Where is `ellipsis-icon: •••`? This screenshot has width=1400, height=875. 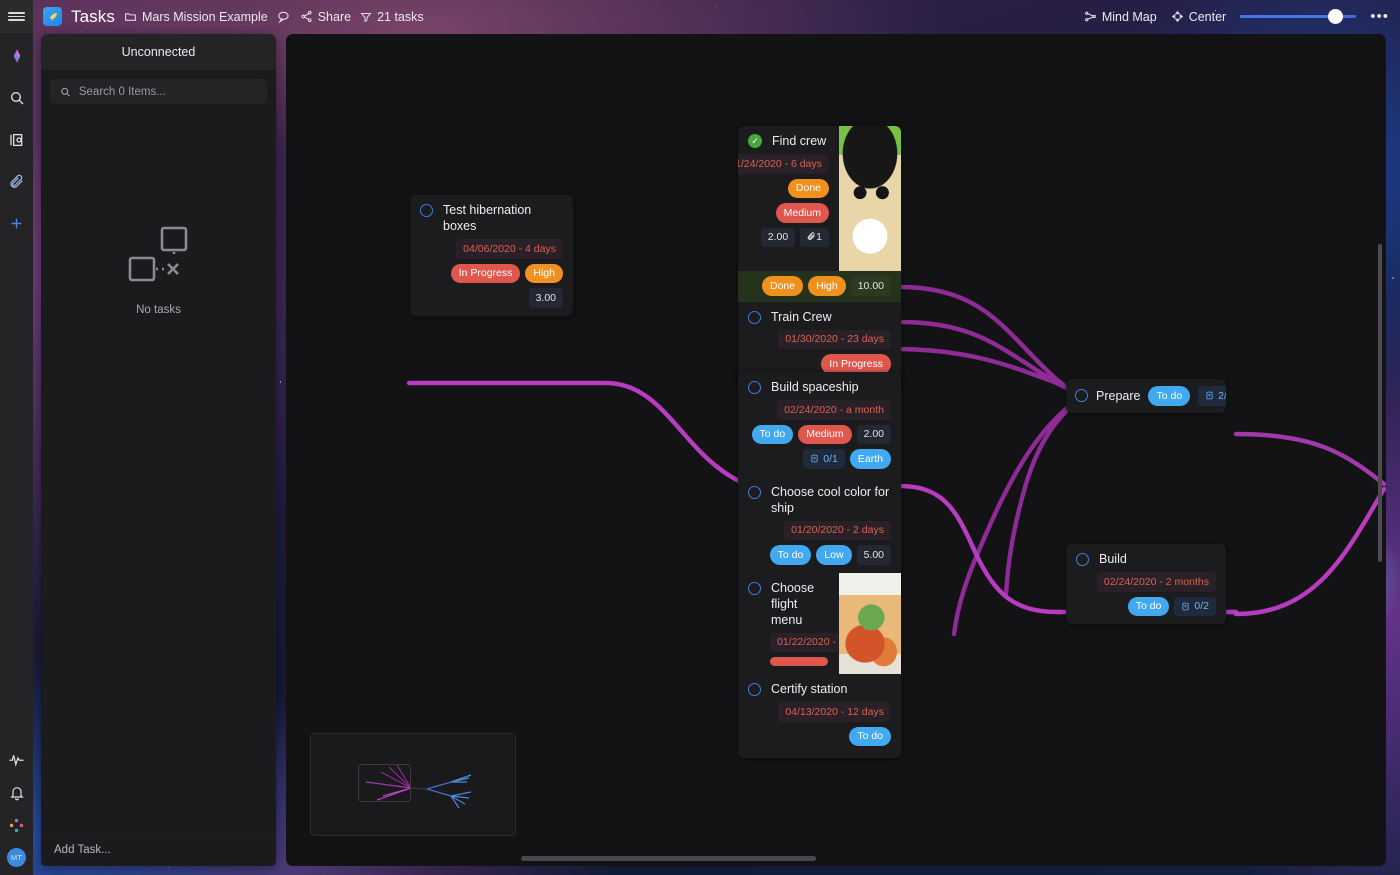
ellipsis-icon: ••• is located at coordinates (1379, 16).